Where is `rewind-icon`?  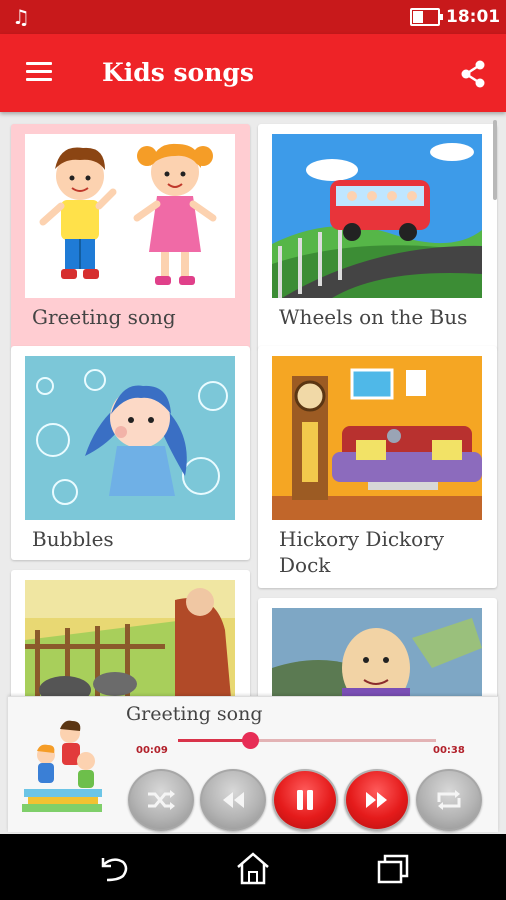 rewind-icon is located at coordinates (233, 800).